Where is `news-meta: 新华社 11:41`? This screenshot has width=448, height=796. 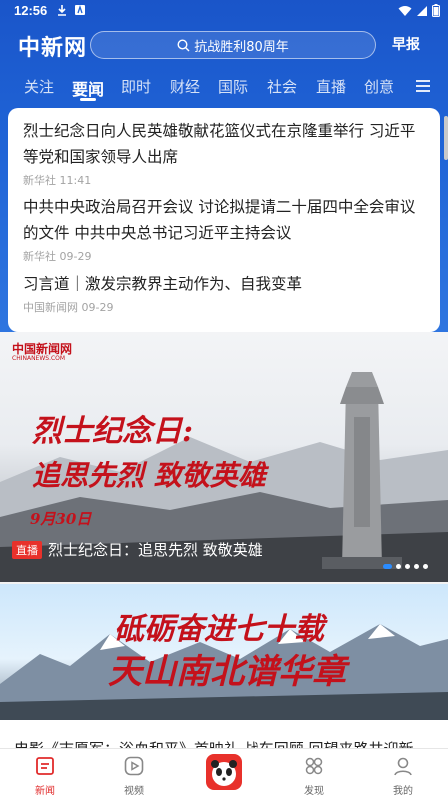 news-meta: 新华社 11:41 is located at coordinates (57, 180).